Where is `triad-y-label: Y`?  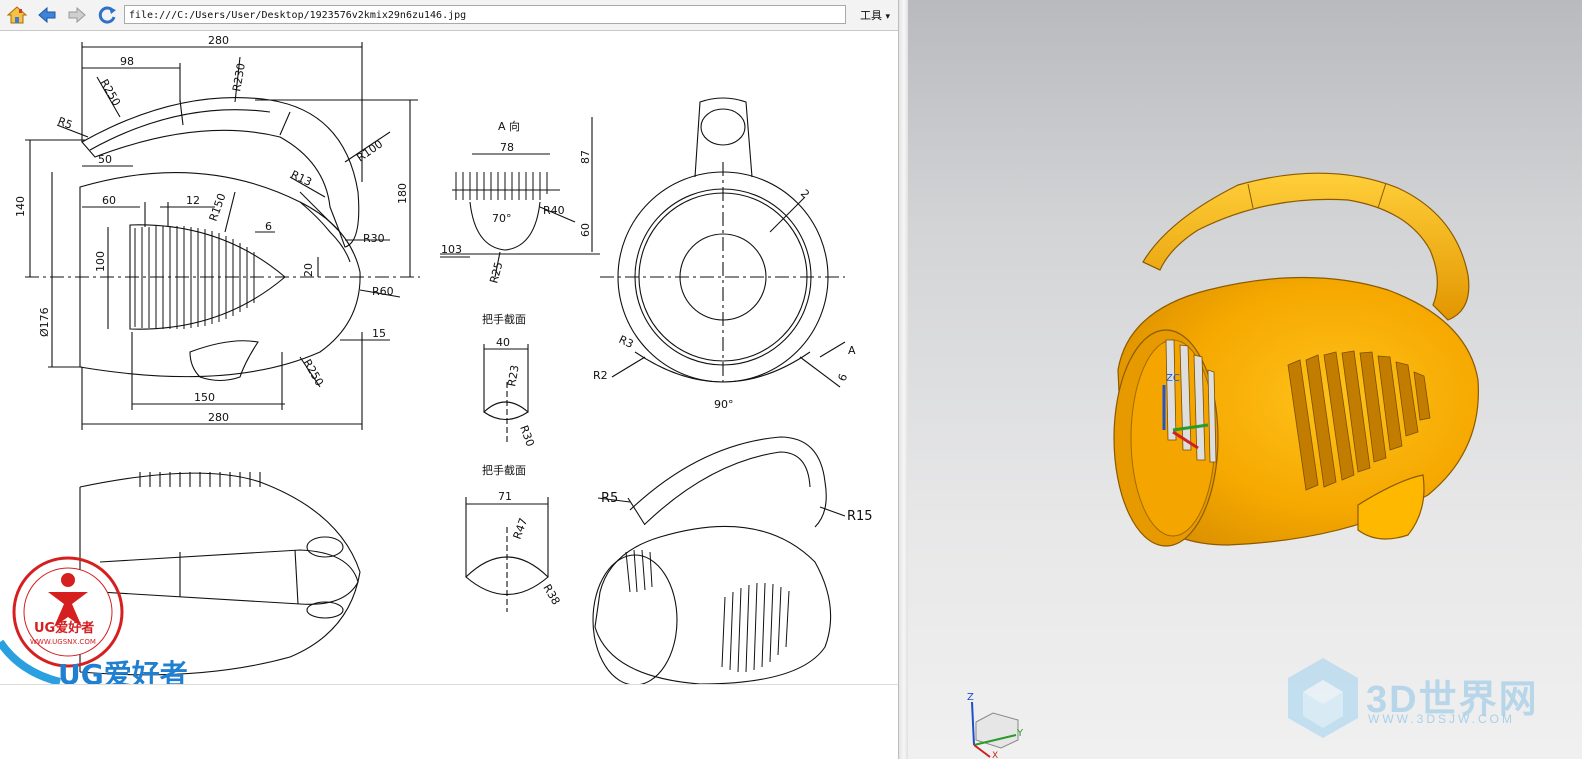 triad-y-label: Y is located at coordinates (1020, 733).